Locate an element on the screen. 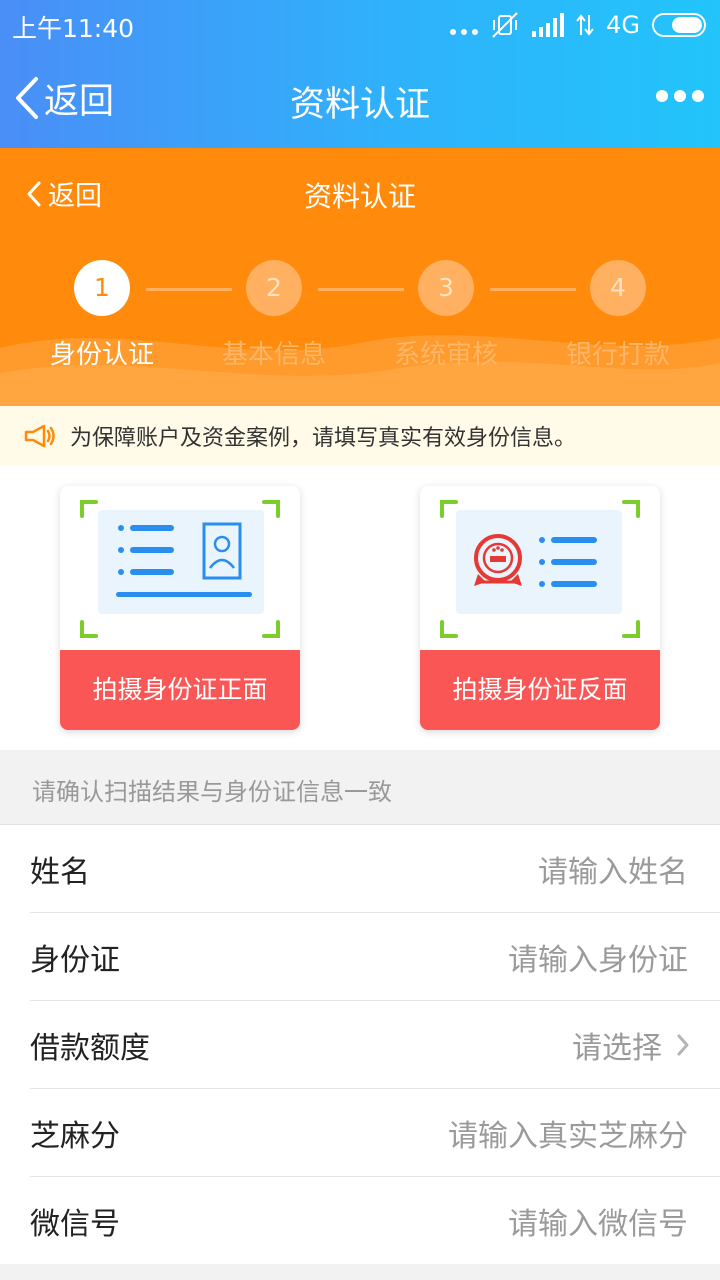  step-2-label: 基本信息 is located at coordinates (273, 355).